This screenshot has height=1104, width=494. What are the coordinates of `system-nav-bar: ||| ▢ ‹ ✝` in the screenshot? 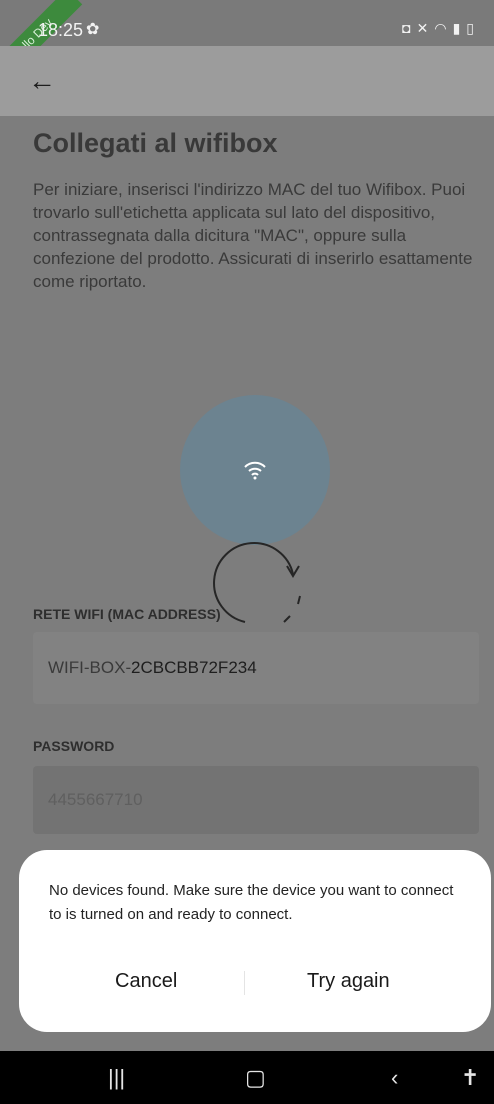 It's located at (247, 1077).